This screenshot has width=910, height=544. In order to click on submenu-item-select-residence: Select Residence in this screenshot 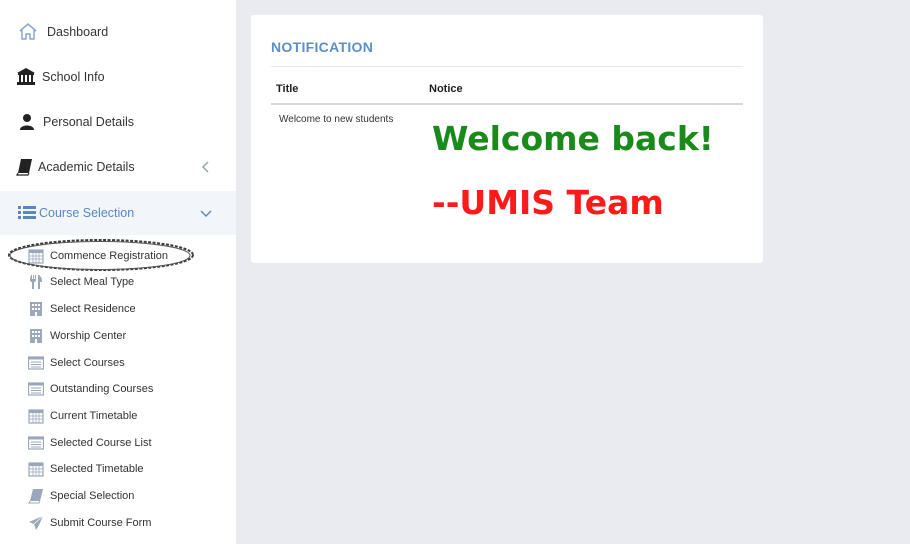, I will do `click(118, 309)`.